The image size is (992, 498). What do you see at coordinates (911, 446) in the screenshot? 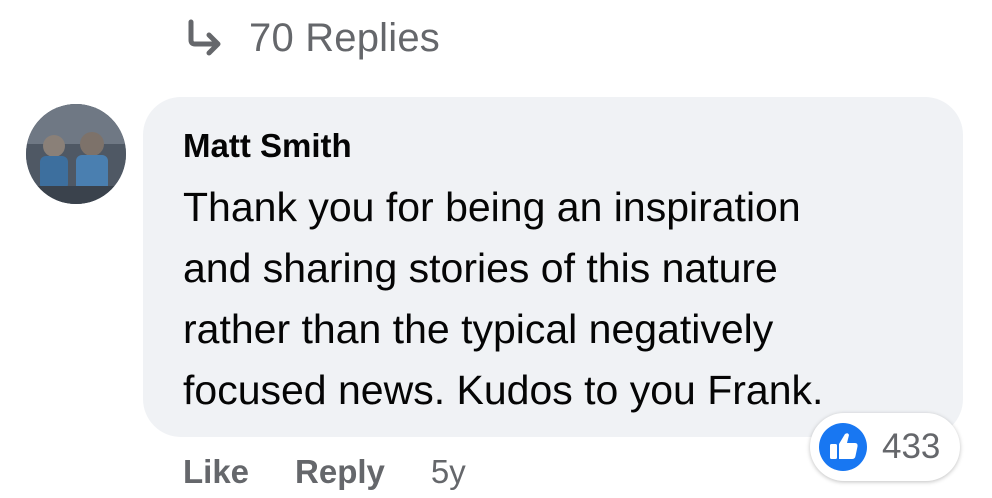
I see `reaction-count: 433` at bounding box center [911, 446].